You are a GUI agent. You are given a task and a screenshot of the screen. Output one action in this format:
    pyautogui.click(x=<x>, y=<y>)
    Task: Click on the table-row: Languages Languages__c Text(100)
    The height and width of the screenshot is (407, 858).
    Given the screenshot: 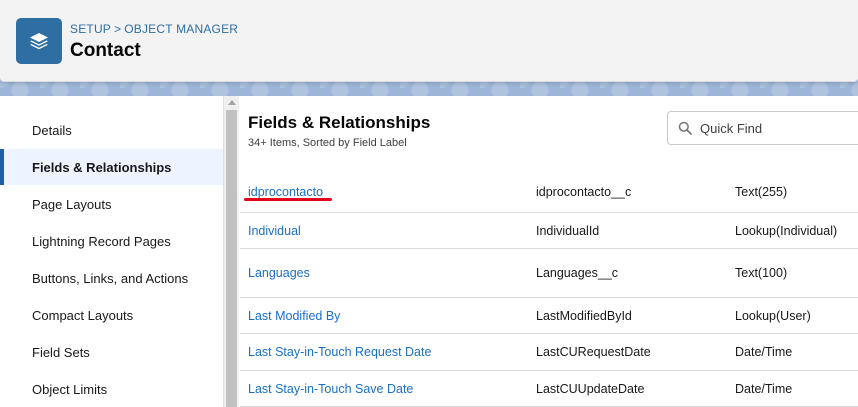 What is the action you would take?
    pyautogui.click(x=549, y=273)
    